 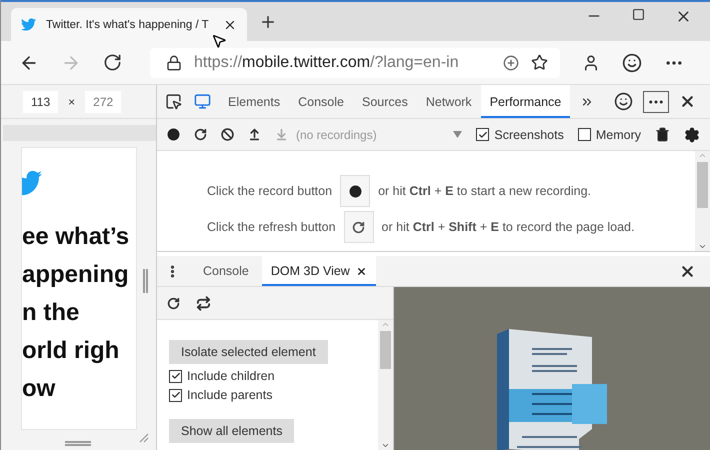 What do you see at coordinates (254, 134) in the screenshot?
I see `upload-icon` at bounding box center [254, 134].